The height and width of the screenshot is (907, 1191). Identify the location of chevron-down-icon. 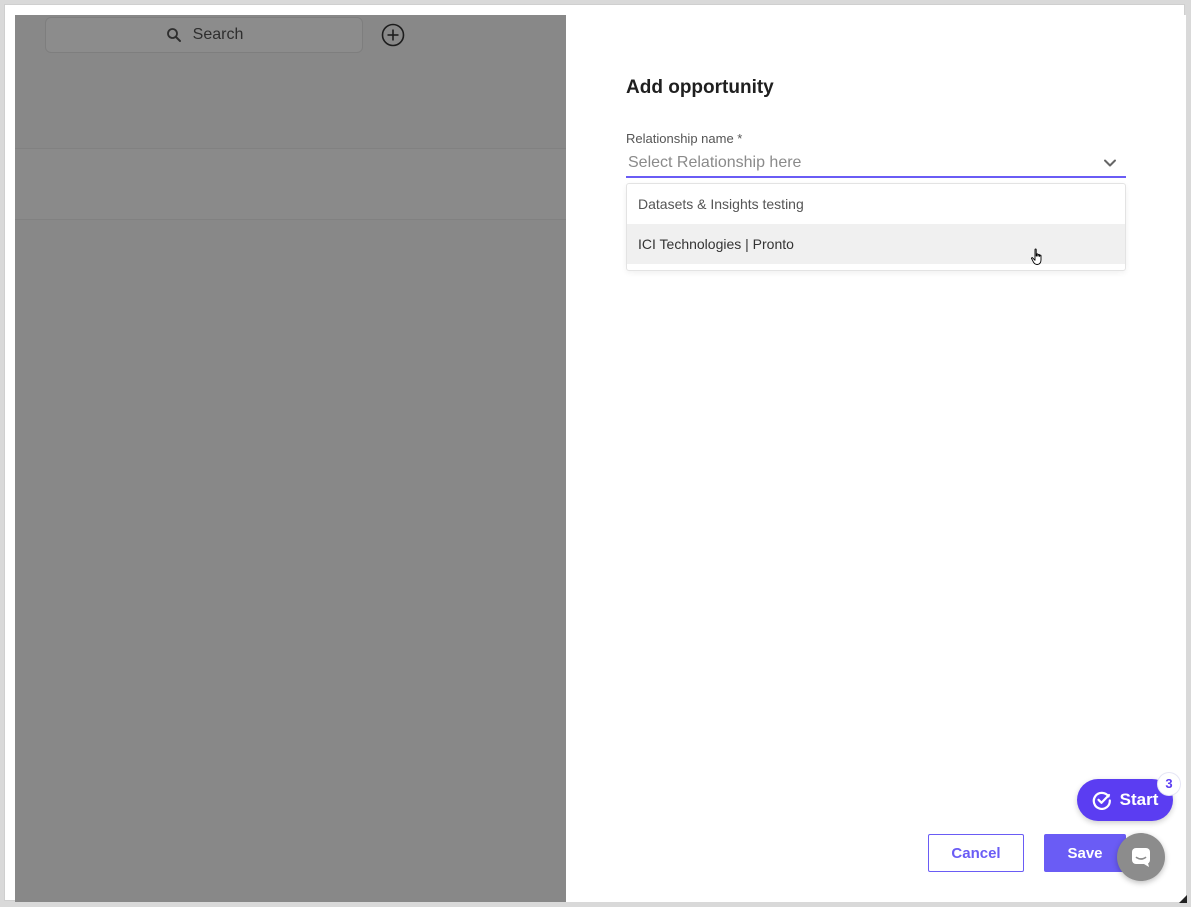
(1110, 163).